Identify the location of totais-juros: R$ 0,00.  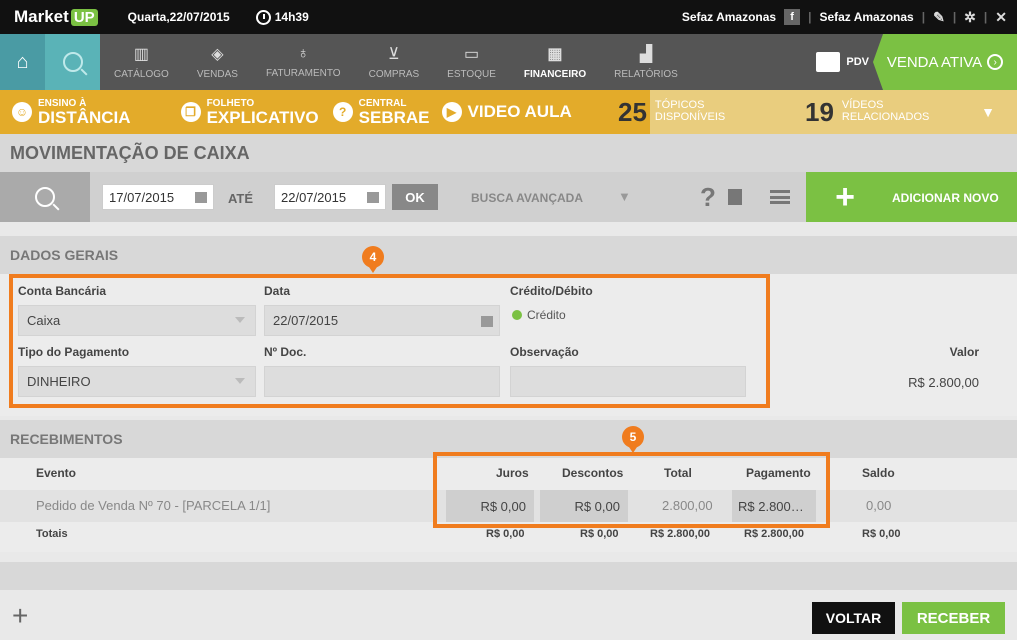
(505, 534).